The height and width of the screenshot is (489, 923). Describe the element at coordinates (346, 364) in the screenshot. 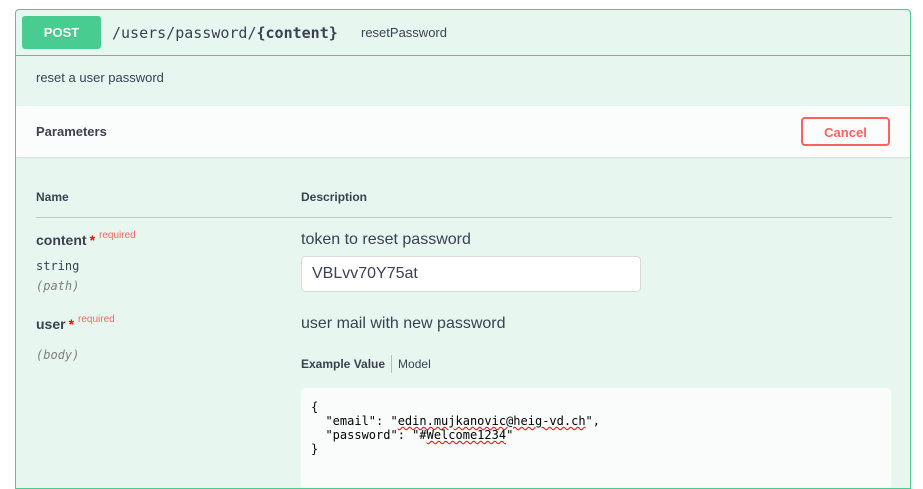

I see `tab-example-value: Example Value` at that location.